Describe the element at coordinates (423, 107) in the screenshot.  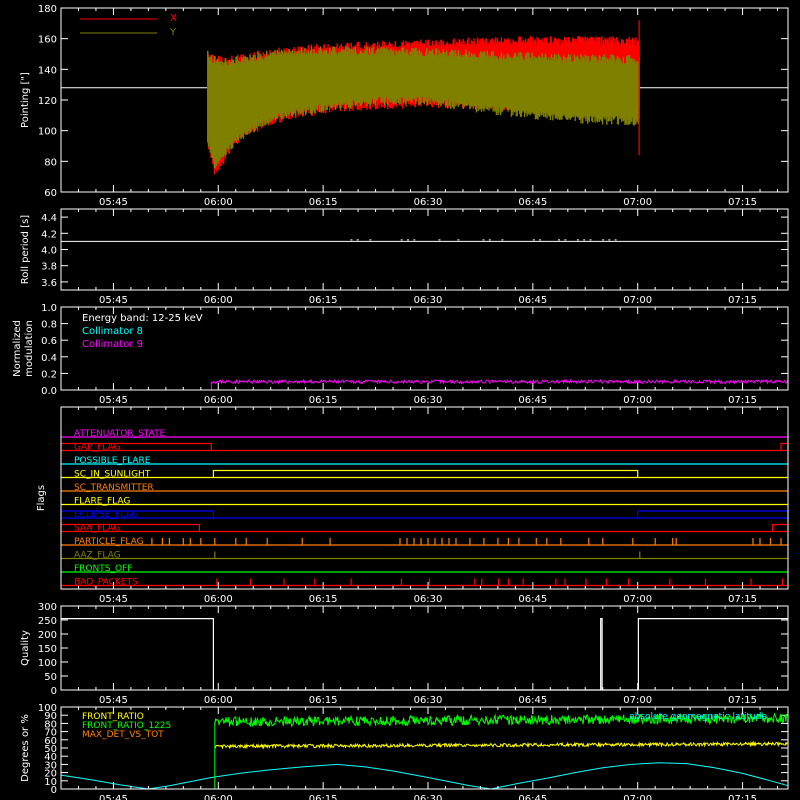
I see `series-y-band` at that location.